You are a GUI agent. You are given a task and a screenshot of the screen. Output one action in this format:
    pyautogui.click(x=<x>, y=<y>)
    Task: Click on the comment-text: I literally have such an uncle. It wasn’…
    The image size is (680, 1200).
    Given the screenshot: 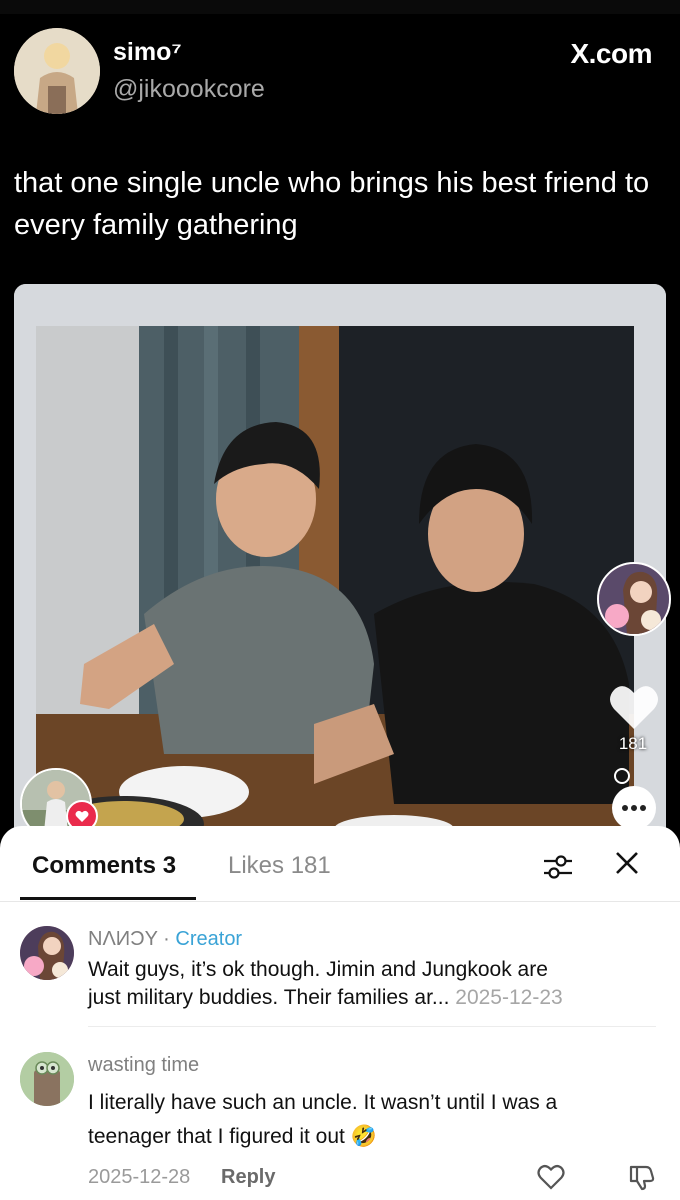 What is the action you would take?
    pyautogui.click(x=373, y=1120)
    